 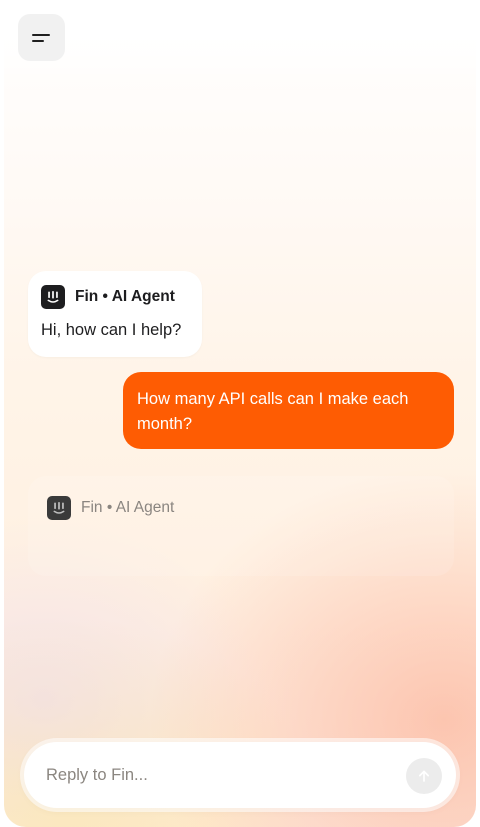 I want to click on menu-icon, so click(x=41, y=38).